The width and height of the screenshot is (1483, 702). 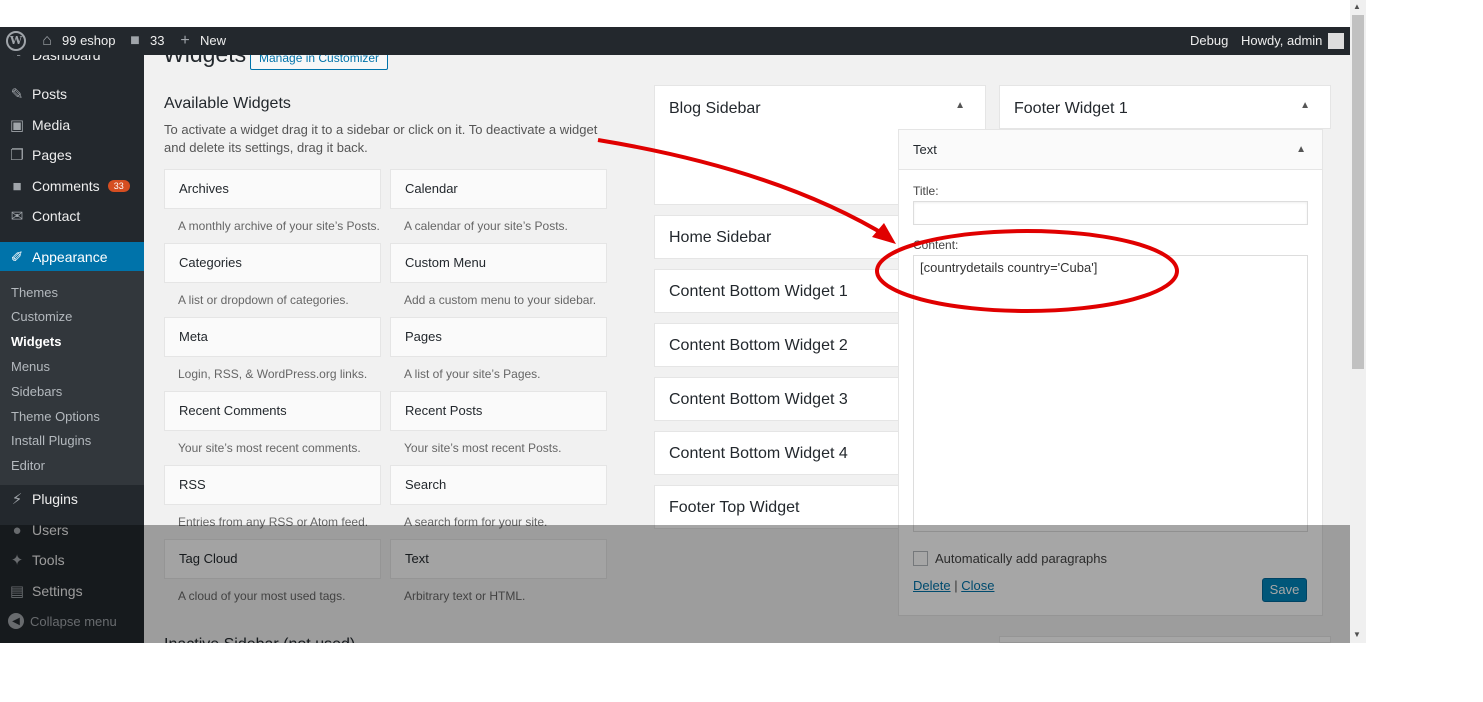 I want to click on widget-search: Search, so click(x=498, y=485).